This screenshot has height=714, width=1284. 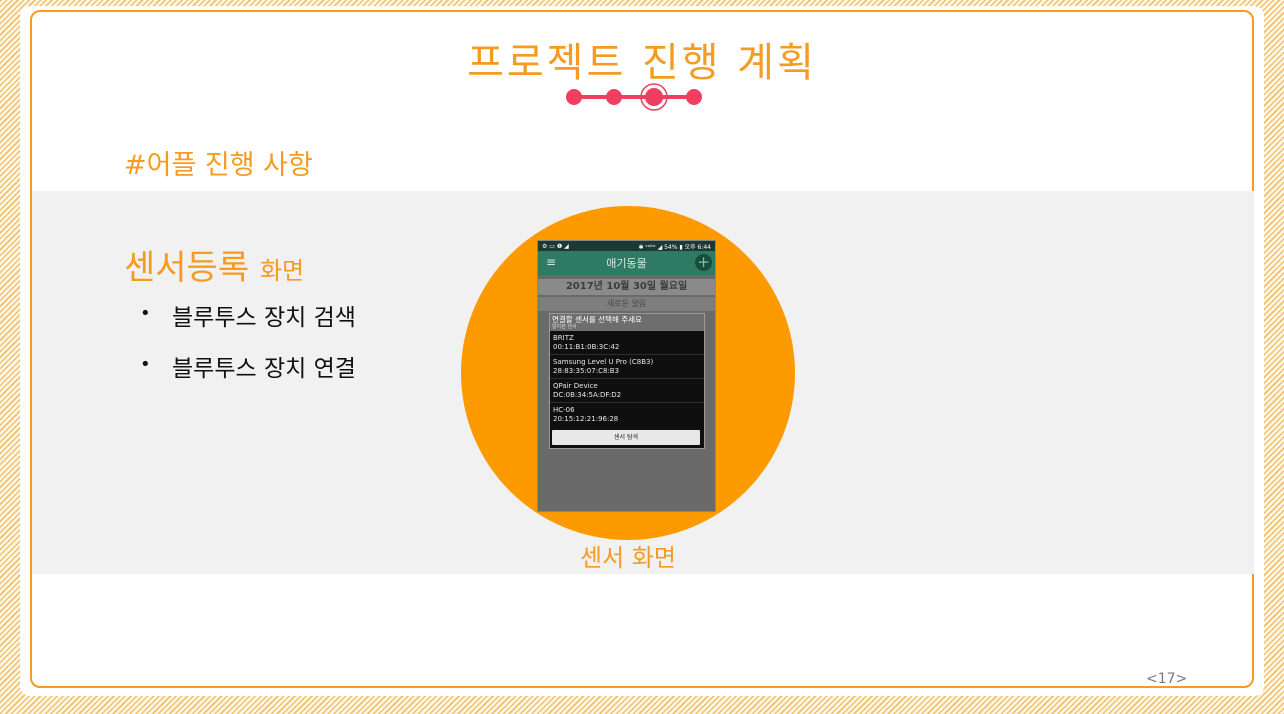 What do you see at coordinates (626, 437) in the screenshot?
I see `scan-sensor-button: 센서 탐색` at bounding box center [626, 437].